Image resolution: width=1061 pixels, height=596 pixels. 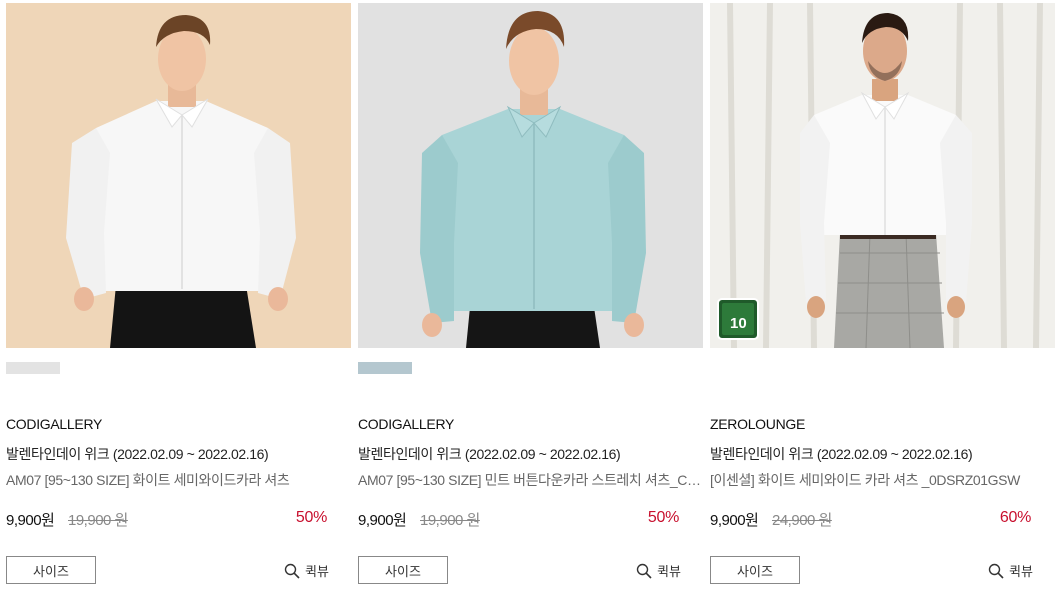 I want to click on product-name: [이센셜] 화이트 세미와이드 카라 셔츠 _0DSRZ01GSW, so click(x=882, y=480).